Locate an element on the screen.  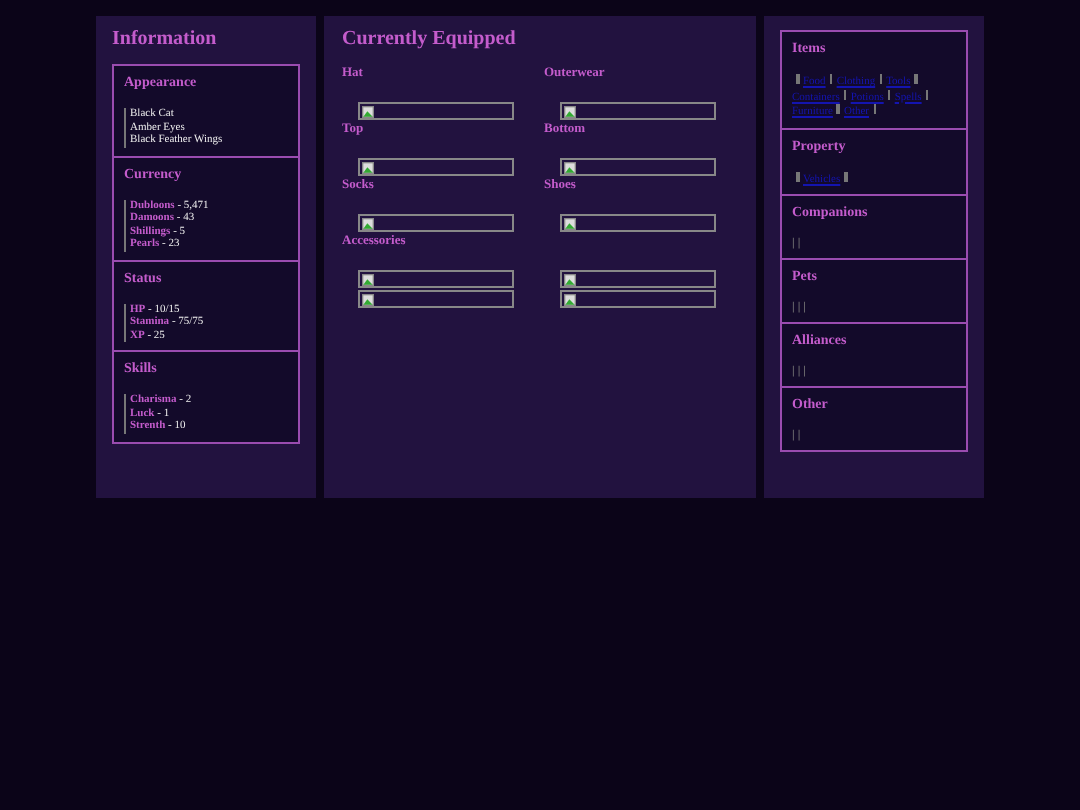
panel-title: Currently Equipped is located at coordinates (430, 39).